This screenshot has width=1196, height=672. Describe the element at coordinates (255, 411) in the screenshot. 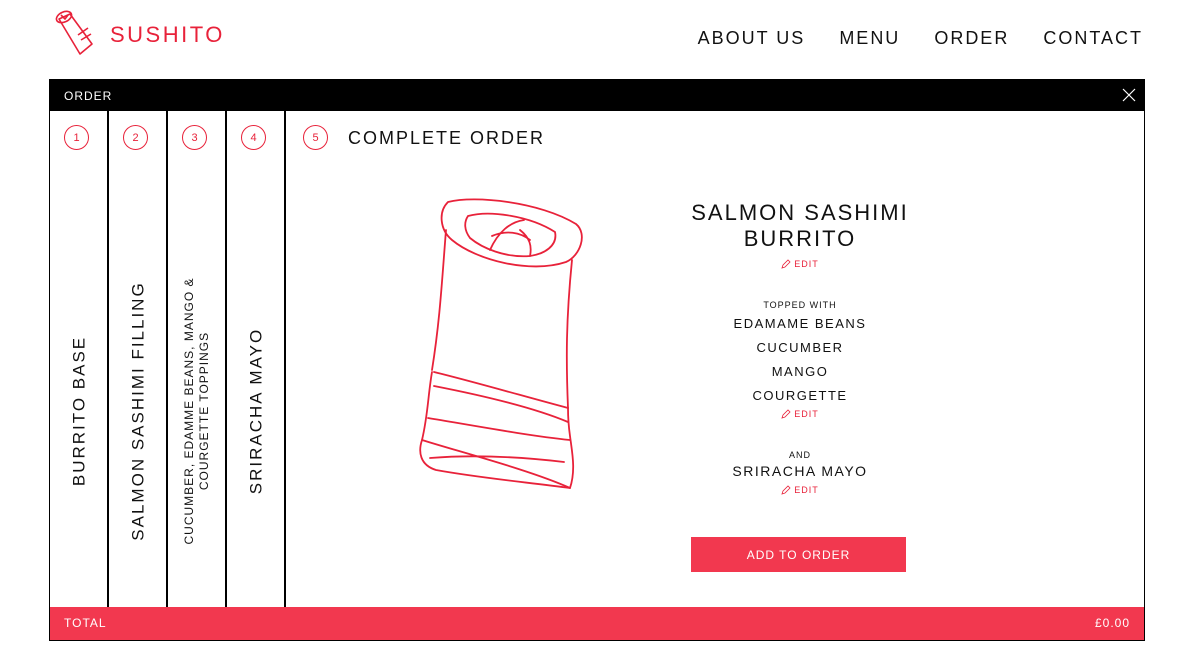

I see `step-label: SRIRACHA MAYO` at that location.